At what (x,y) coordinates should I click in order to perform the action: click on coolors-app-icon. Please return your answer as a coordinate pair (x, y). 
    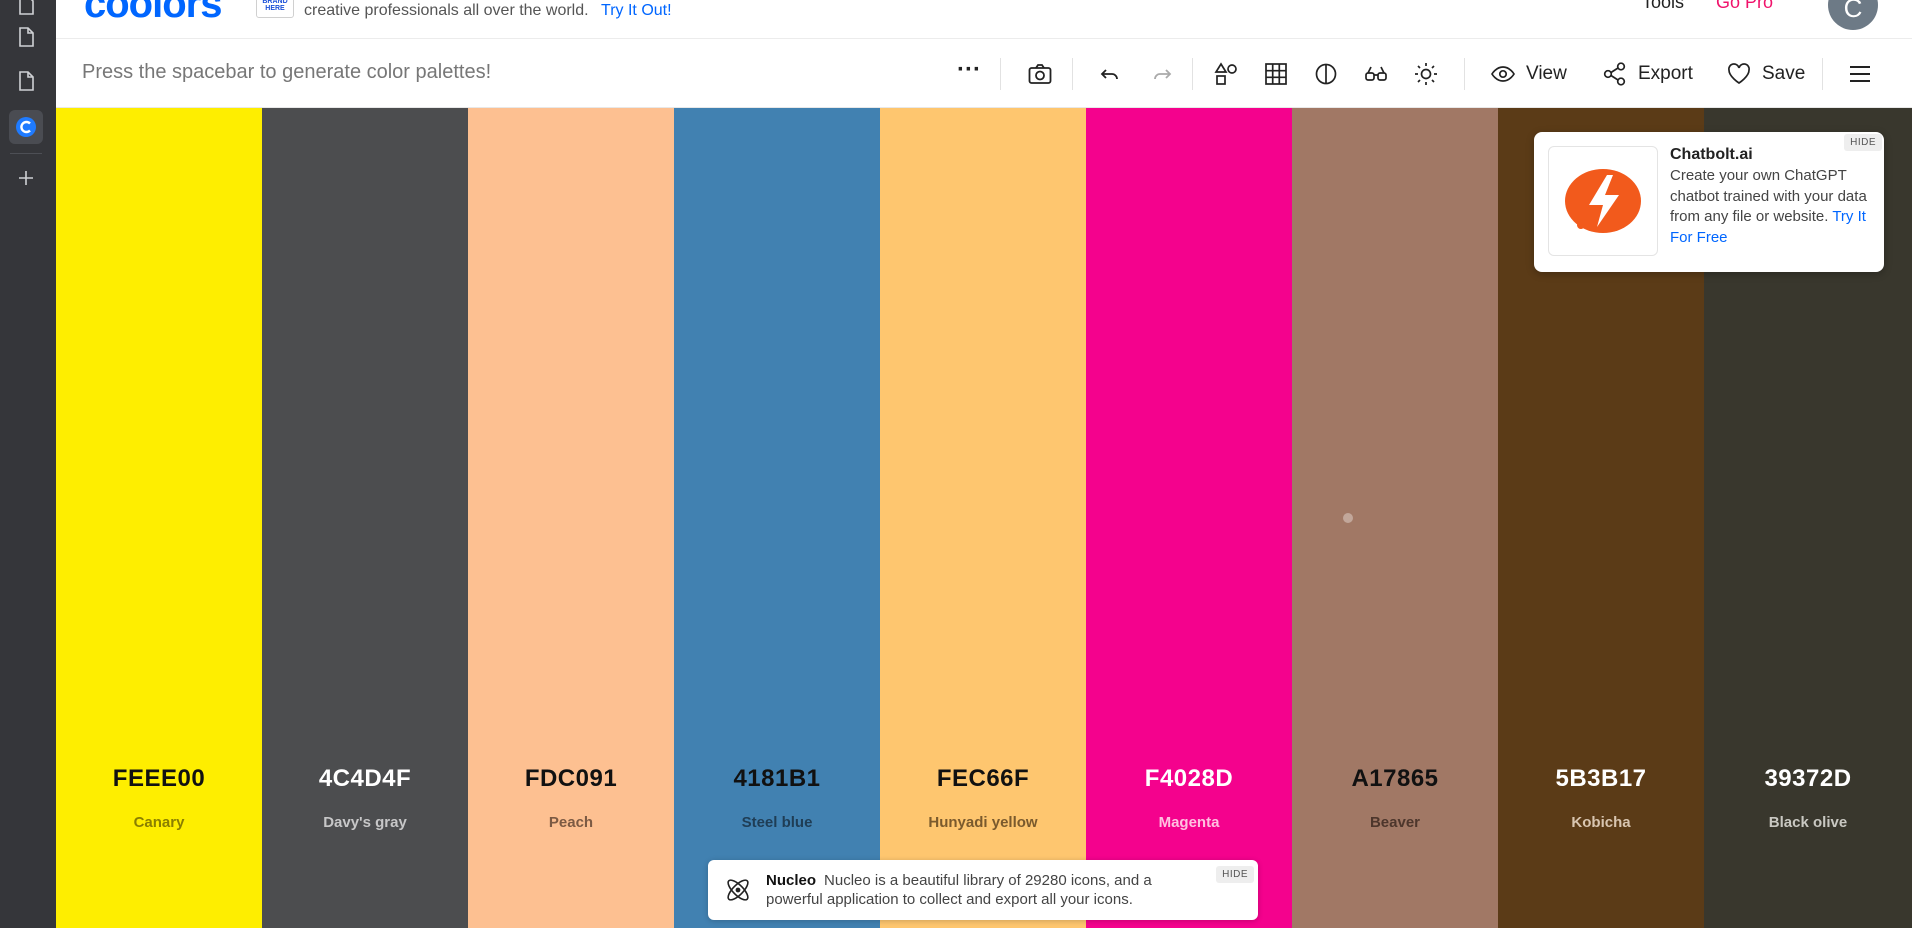
    Looking at the image, I should click on (26, 127).